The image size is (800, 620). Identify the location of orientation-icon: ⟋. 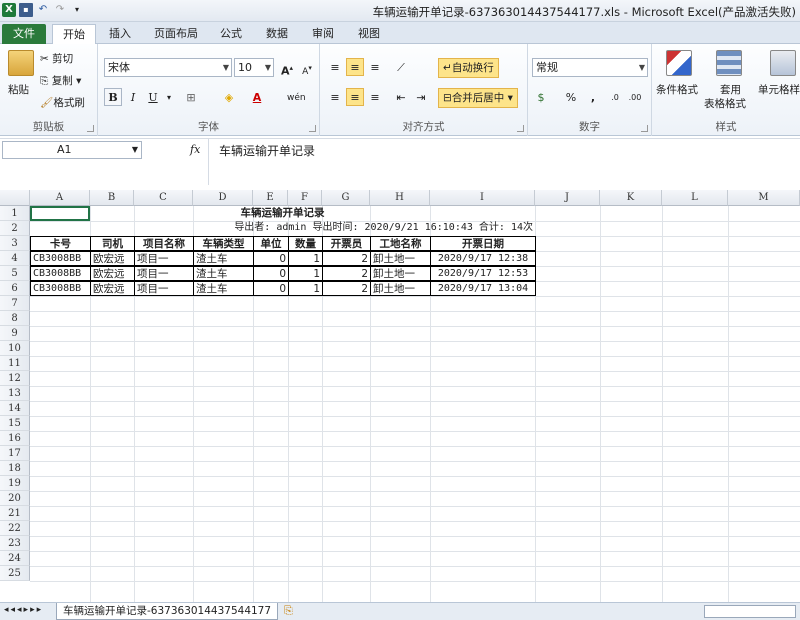
(401, 67).